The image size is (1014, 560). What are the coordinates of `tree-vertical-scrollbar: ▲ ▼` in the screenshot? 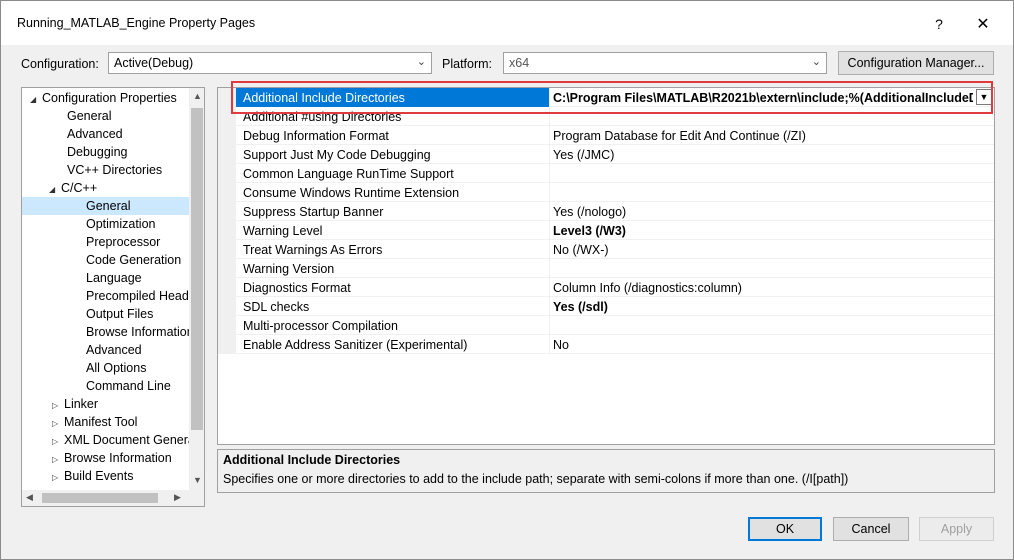 It's located at (196, 289).